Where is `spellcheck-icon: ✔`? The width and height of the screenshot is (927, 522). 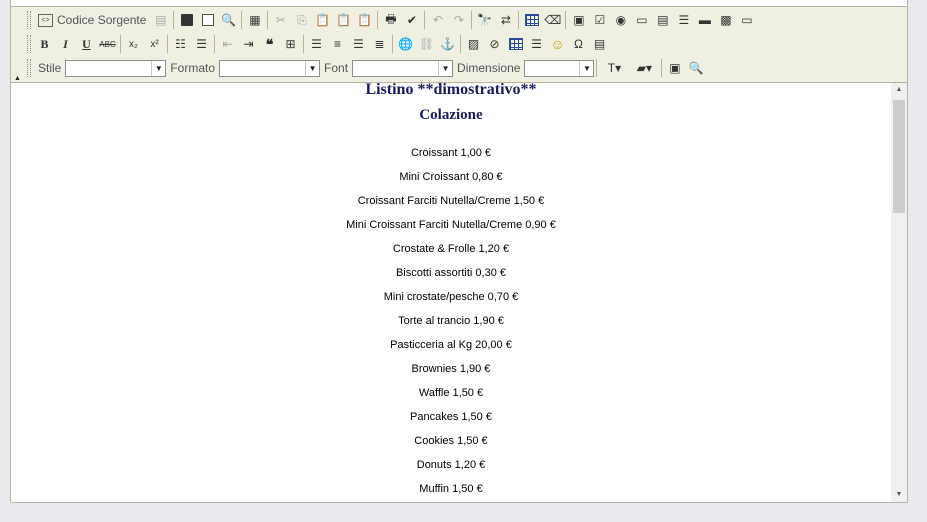 spellcheck-icon: ✔ is located at coordinates (411, 20).